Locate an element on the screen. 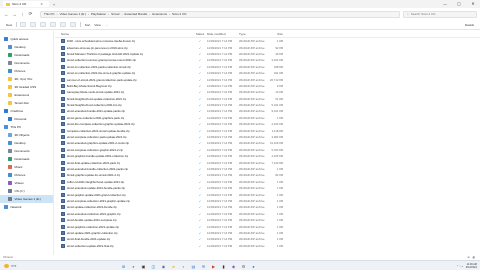 The image size is (480, 270). column-status: Status is located at coordinates (200, 34).